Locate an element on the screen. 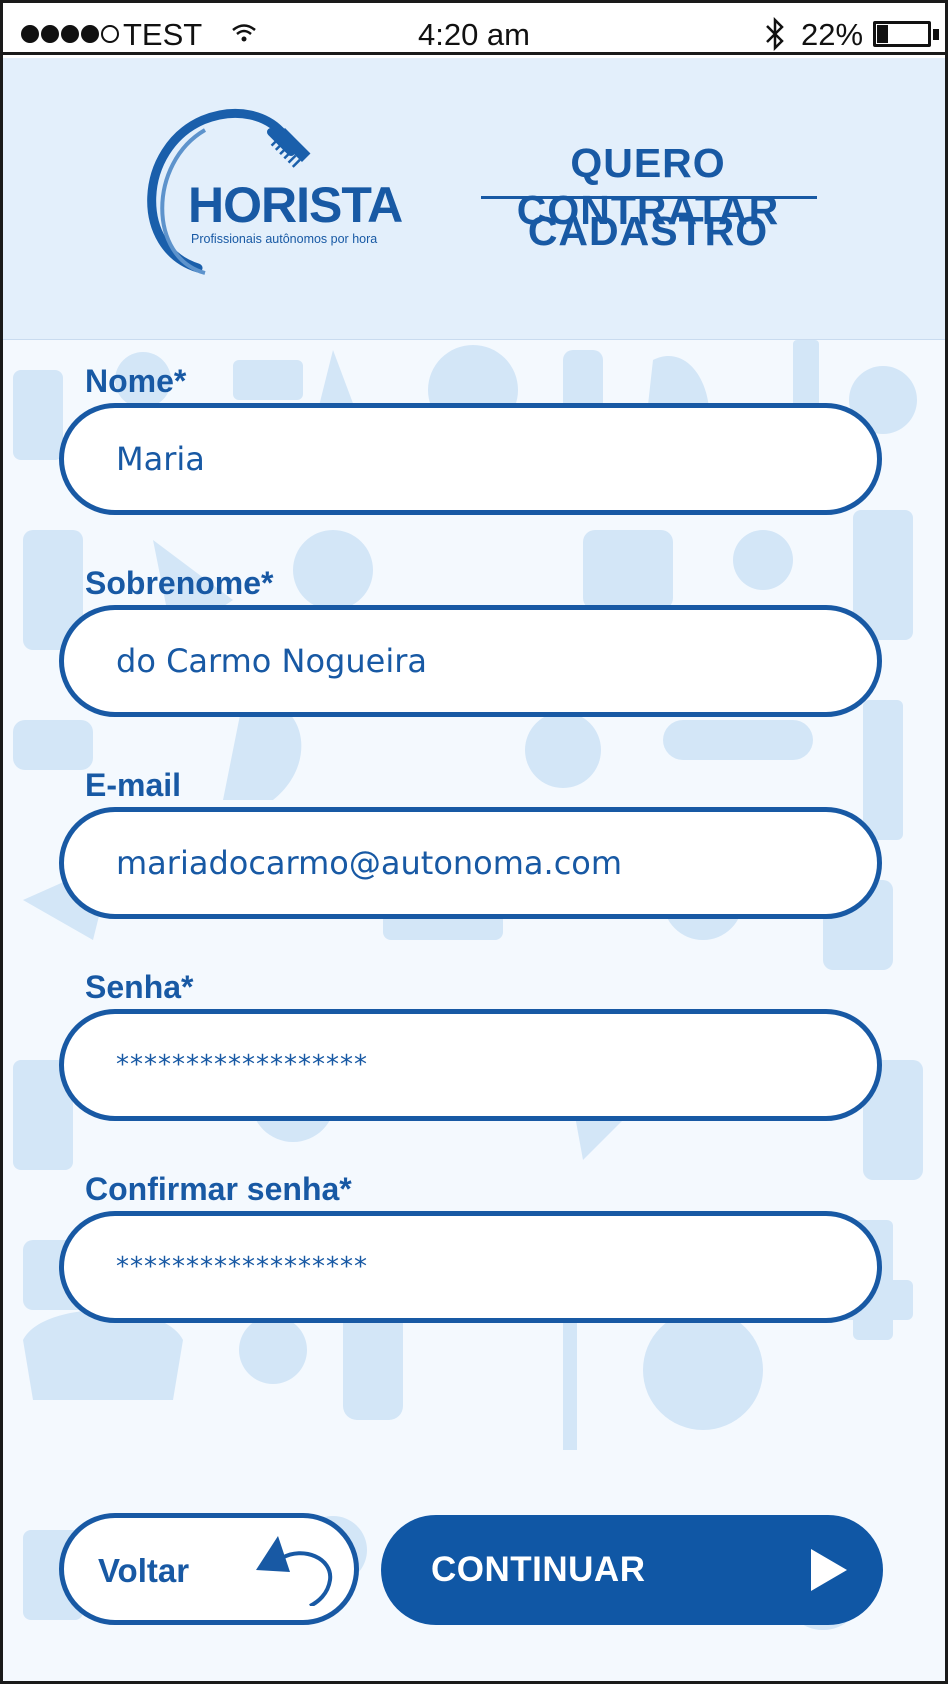  last-name-label: Sobrenome* is located at coordinates (179, 583).